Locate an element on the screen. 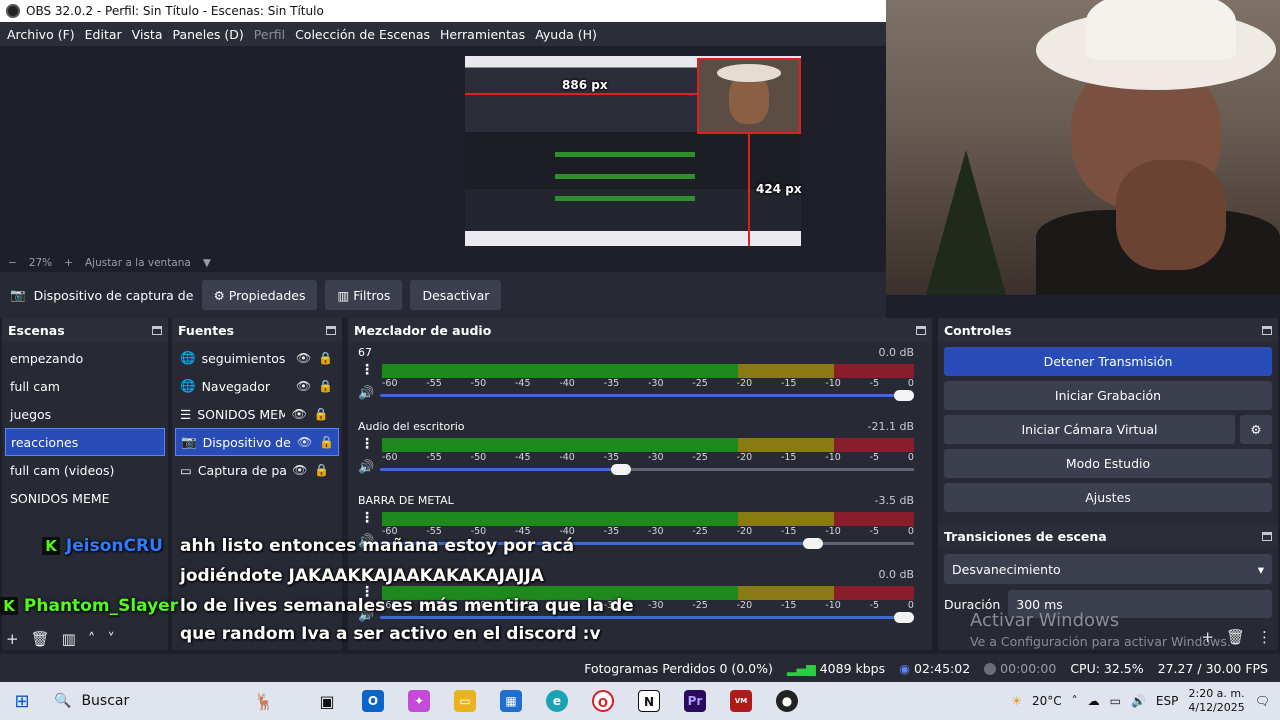 The image size is (1280, 720). studio-mode-button: Modo Estudio is located at coordinates (1108, 463).